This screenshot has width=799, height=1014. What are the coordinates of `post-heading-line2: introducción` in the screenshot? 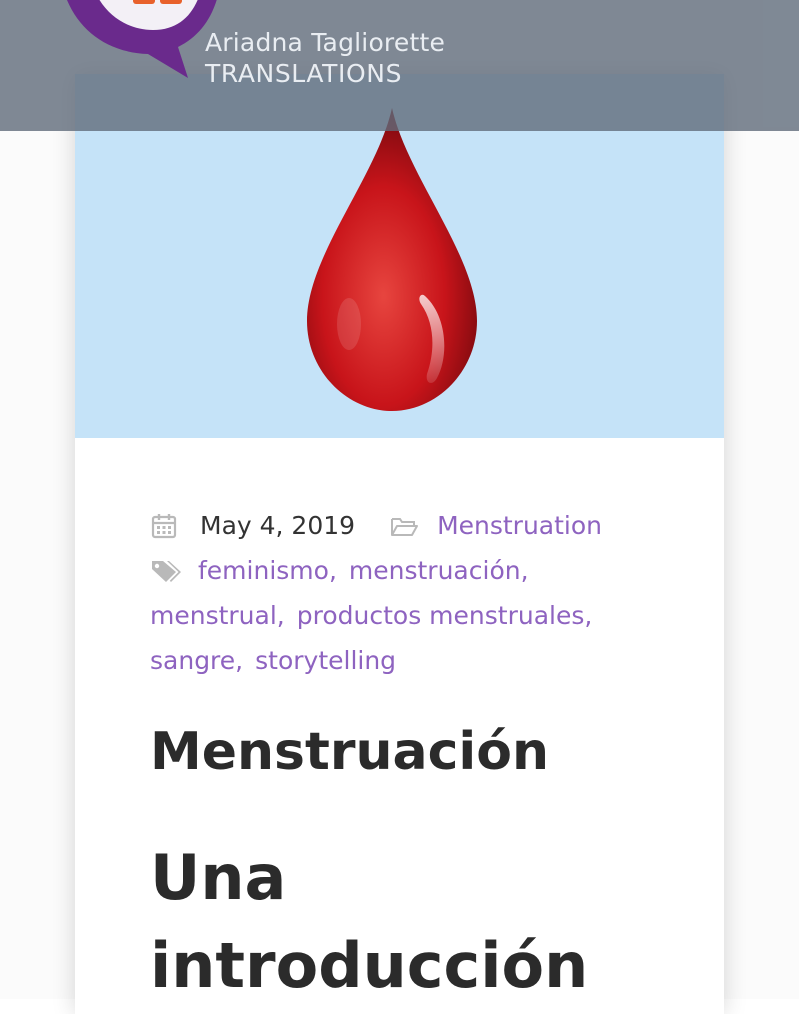 It's located at (369, 965).